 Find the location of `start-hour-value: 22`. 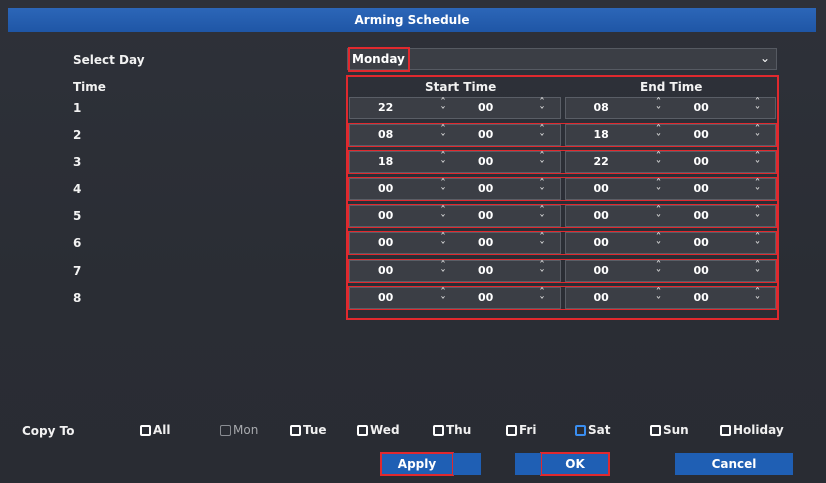

start-hour-value: 22 is located at coordinates (385, 107).